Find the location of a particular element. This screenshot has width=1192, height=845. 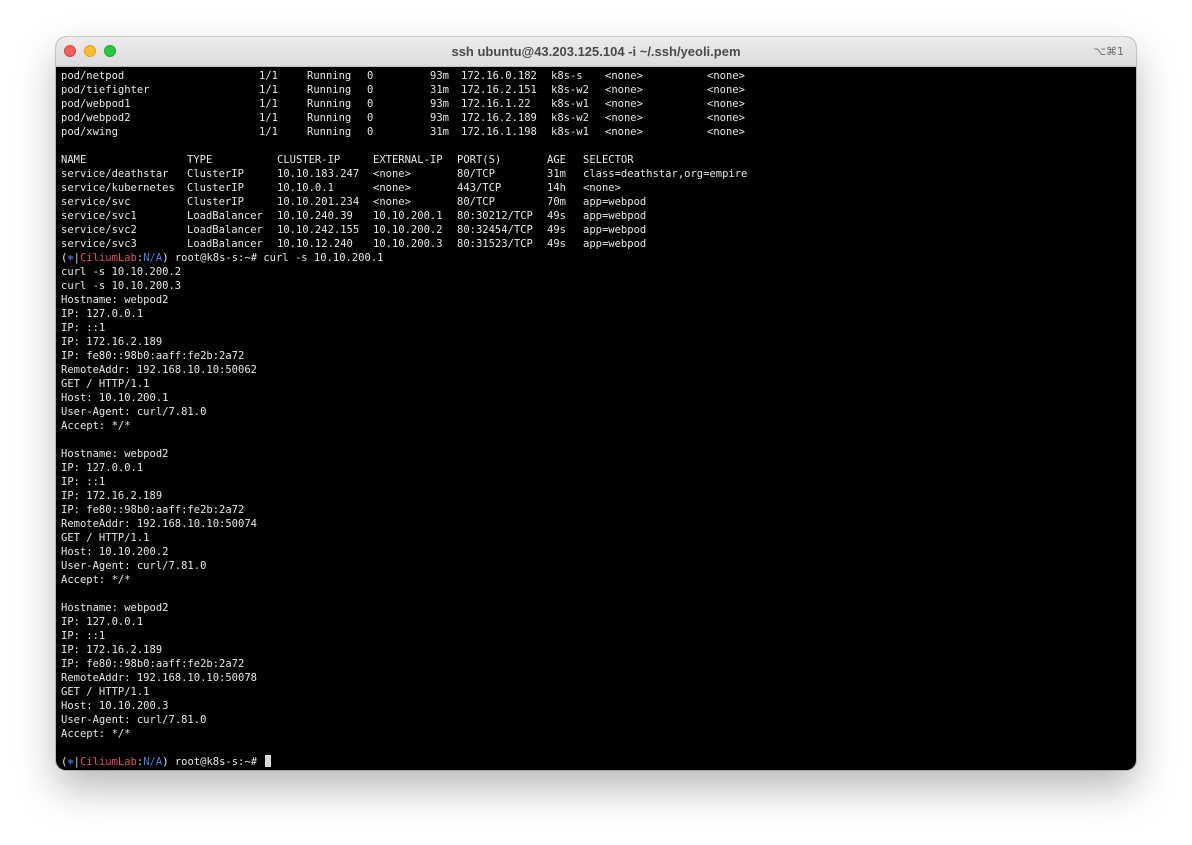

pasted-command: curl -s 10.10.200.3 is located at coordinates (121, 286).